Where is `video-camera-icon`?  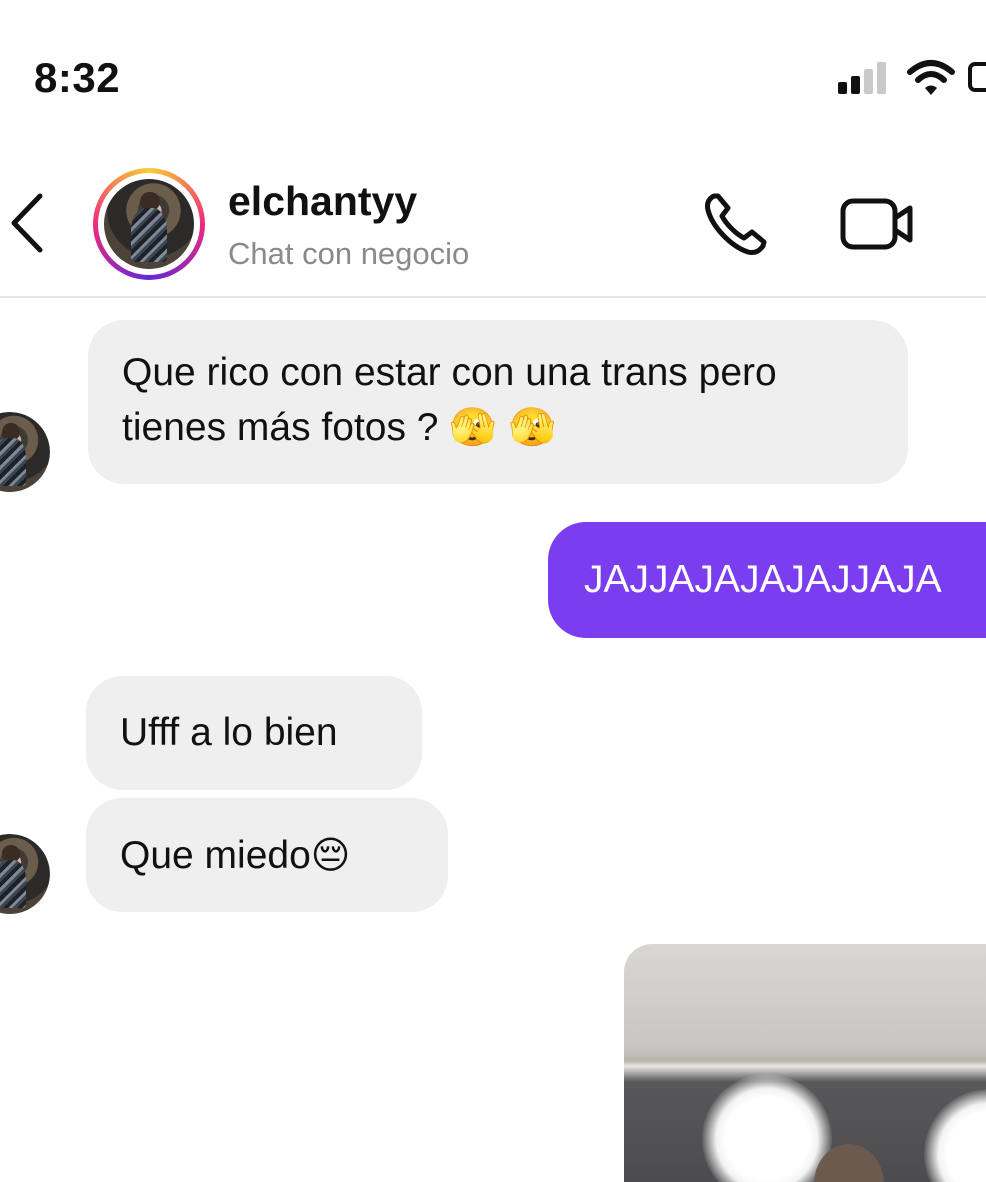
video-camera-icon is located at coordinates (878, 224).